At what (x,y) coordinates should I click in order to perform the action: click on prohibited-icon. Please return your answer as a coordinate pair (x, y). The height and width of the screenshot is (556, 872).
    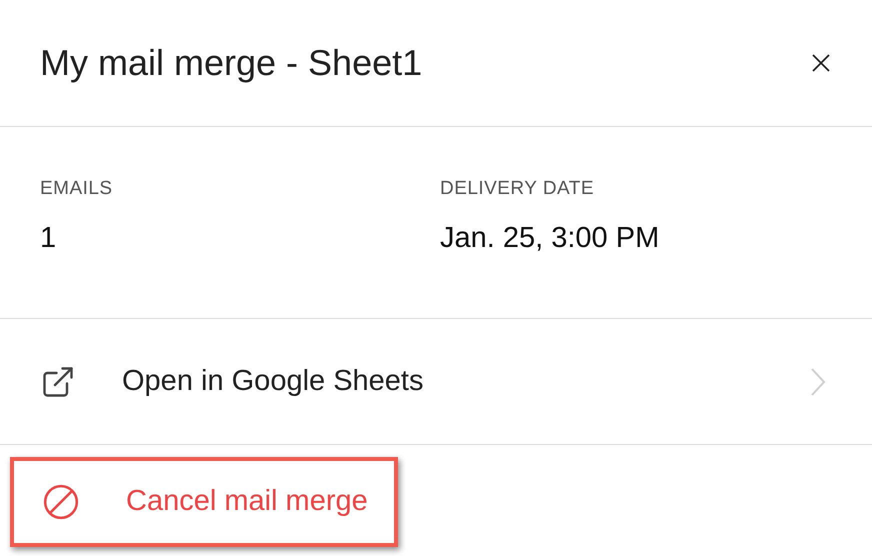
    Looking at the image, I should click on (61, 501).